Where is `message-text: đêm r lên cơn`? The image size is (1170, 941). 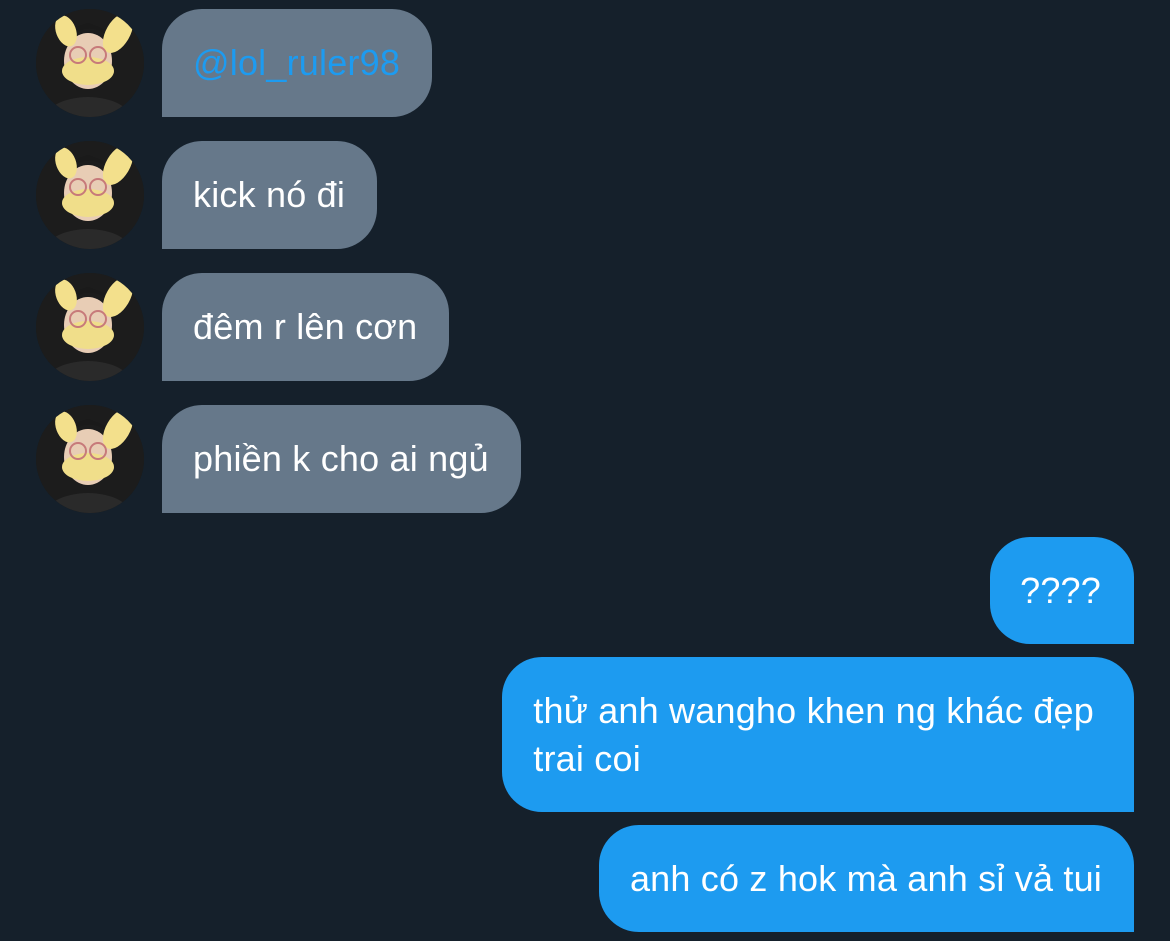
message-text: đêm r lên cơn is located at coordinates (305, 326).